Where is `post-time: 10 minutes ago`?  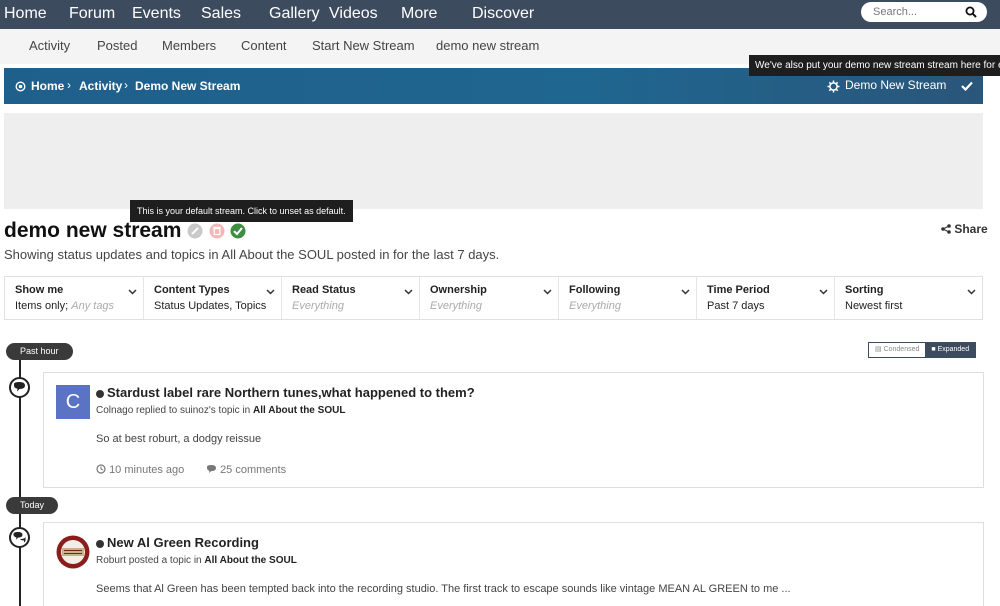
post-time: 10 minutes ago is located at coordinates (140, 470).